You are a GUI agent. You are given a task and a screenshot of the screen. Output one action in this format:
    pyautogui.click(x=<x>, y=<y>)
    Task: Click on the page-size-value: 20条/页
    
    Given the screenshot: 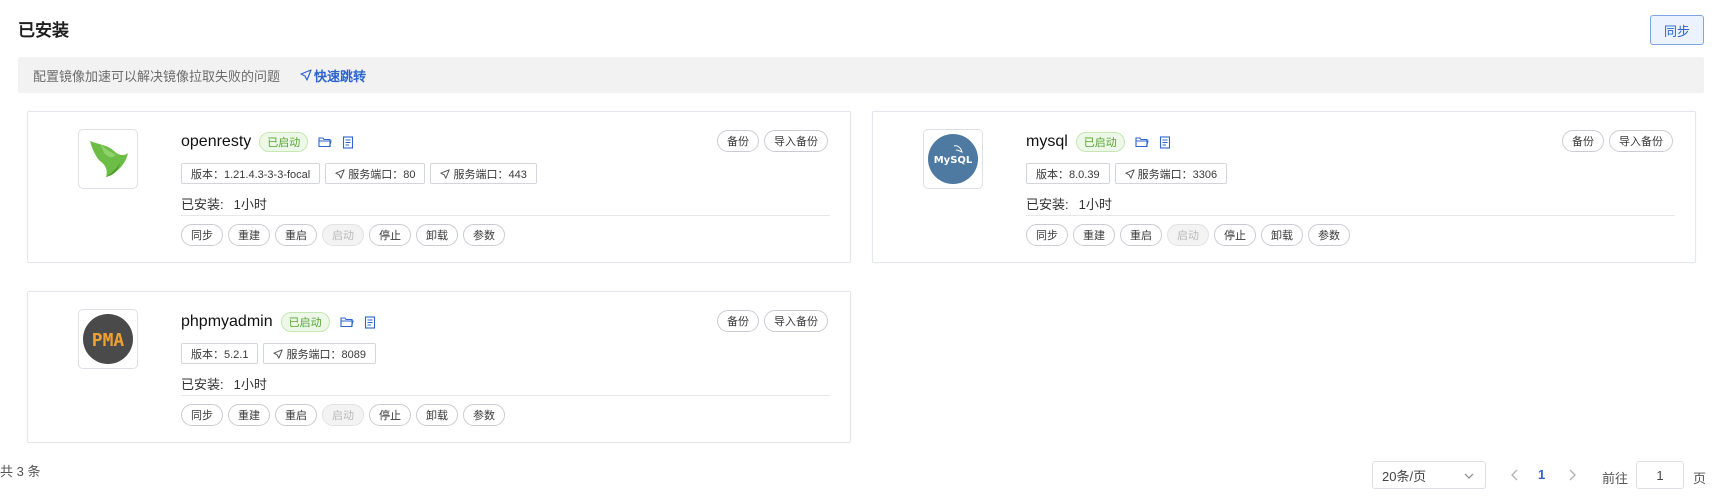 What is the action you would take?
    pyautogui.click(x=1404, y=476)
    